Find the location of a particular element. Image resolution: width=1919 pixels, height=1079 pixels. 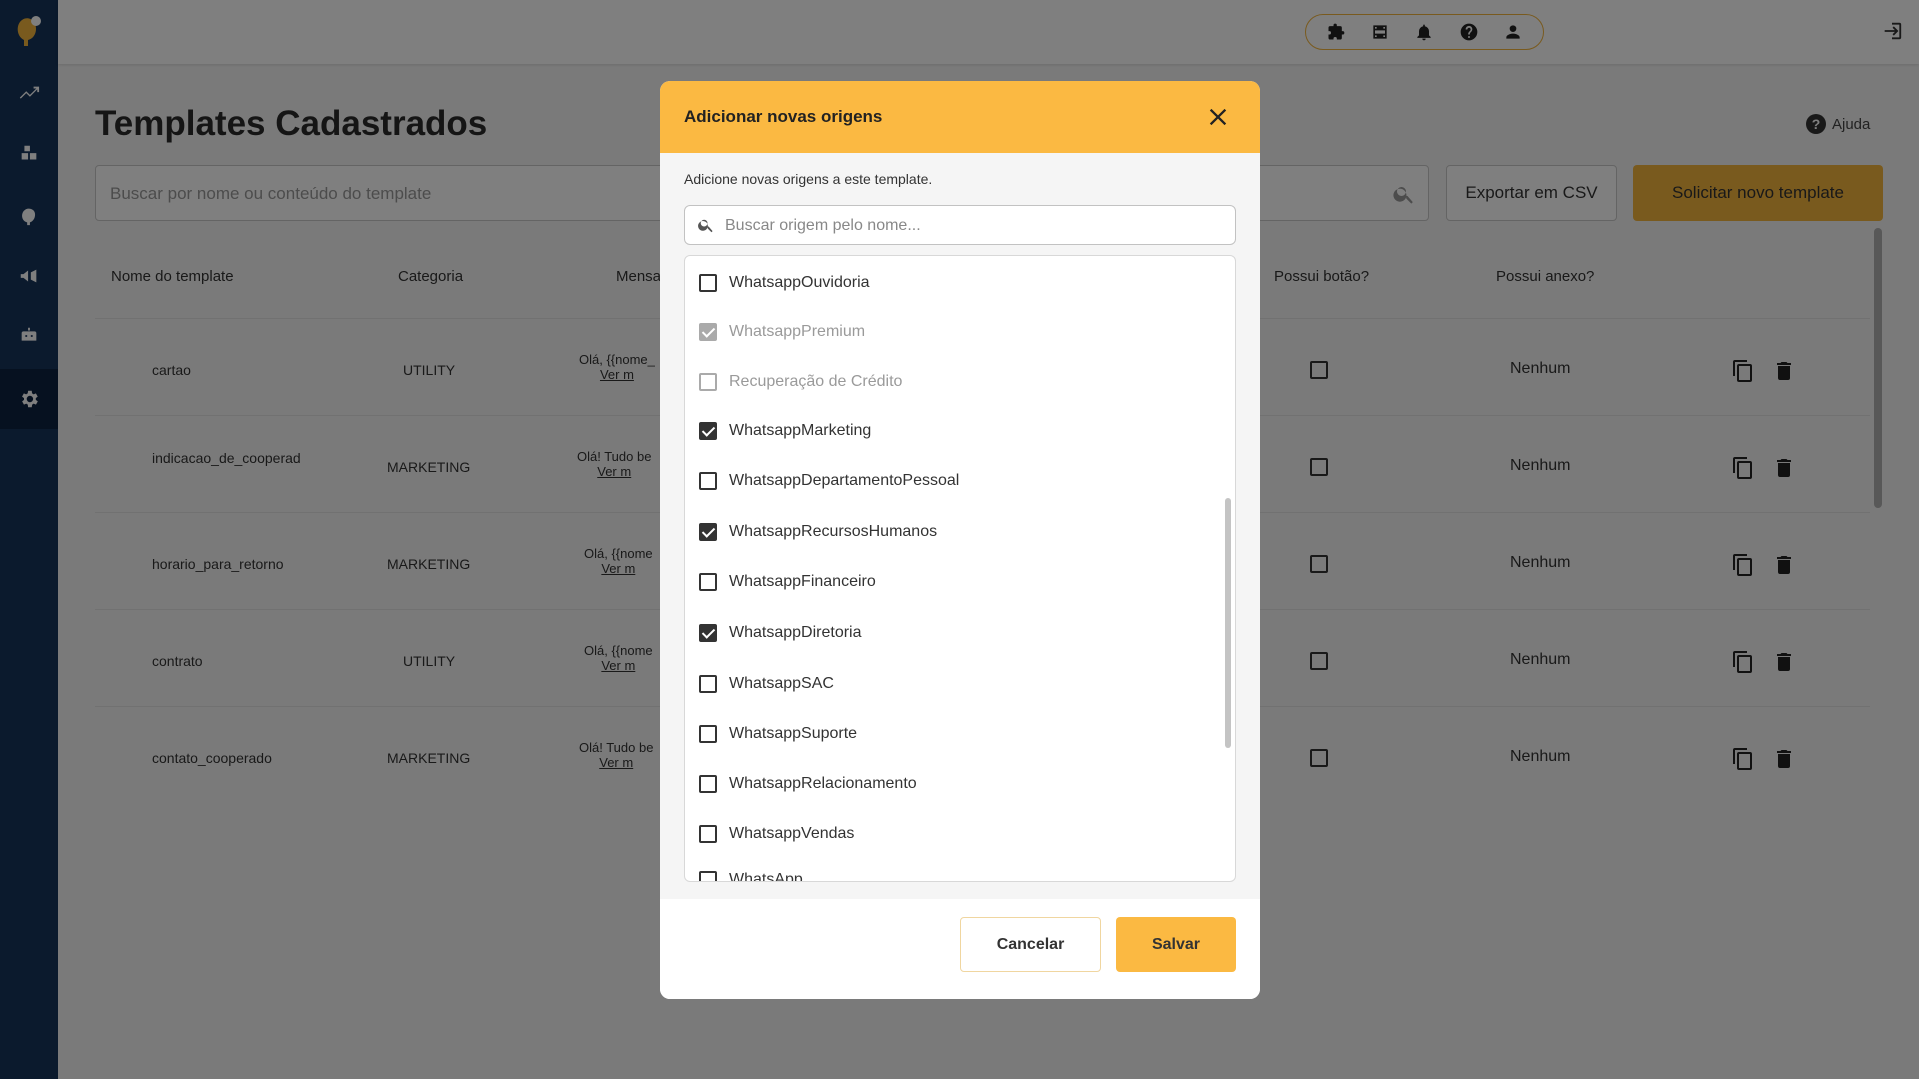

origin-item: WhatsappRecursosHumanos is located at coordinates (818, 532).